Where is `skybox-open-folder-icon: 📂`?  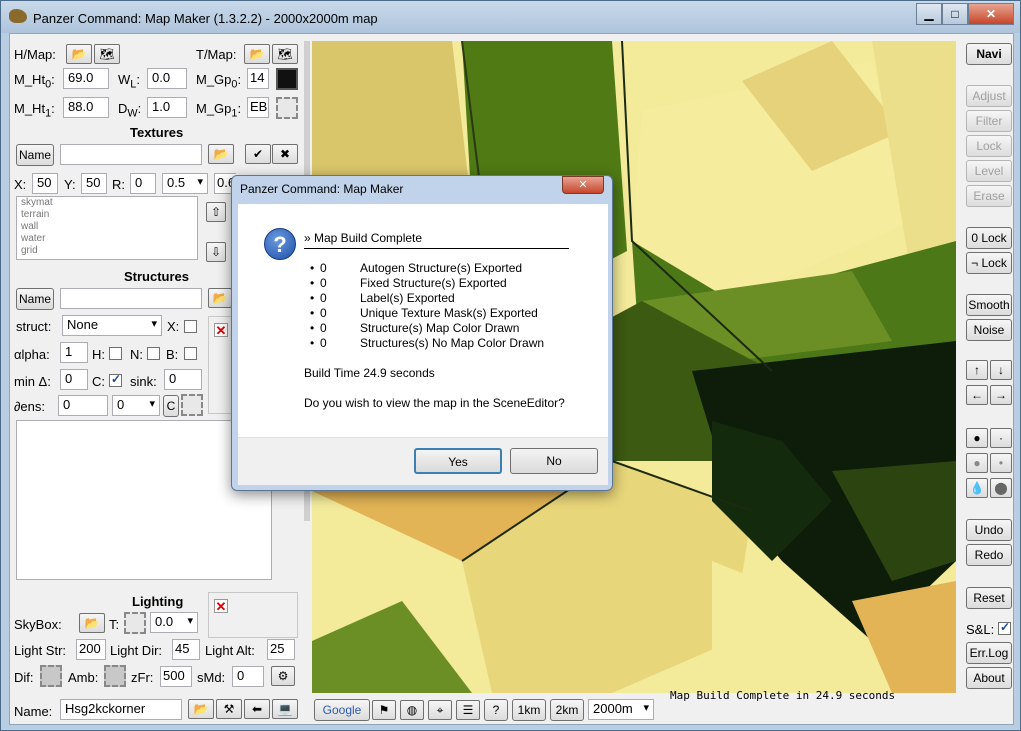
skybox-open-folder-icon: 📂 is located at coordinates (92, 623).